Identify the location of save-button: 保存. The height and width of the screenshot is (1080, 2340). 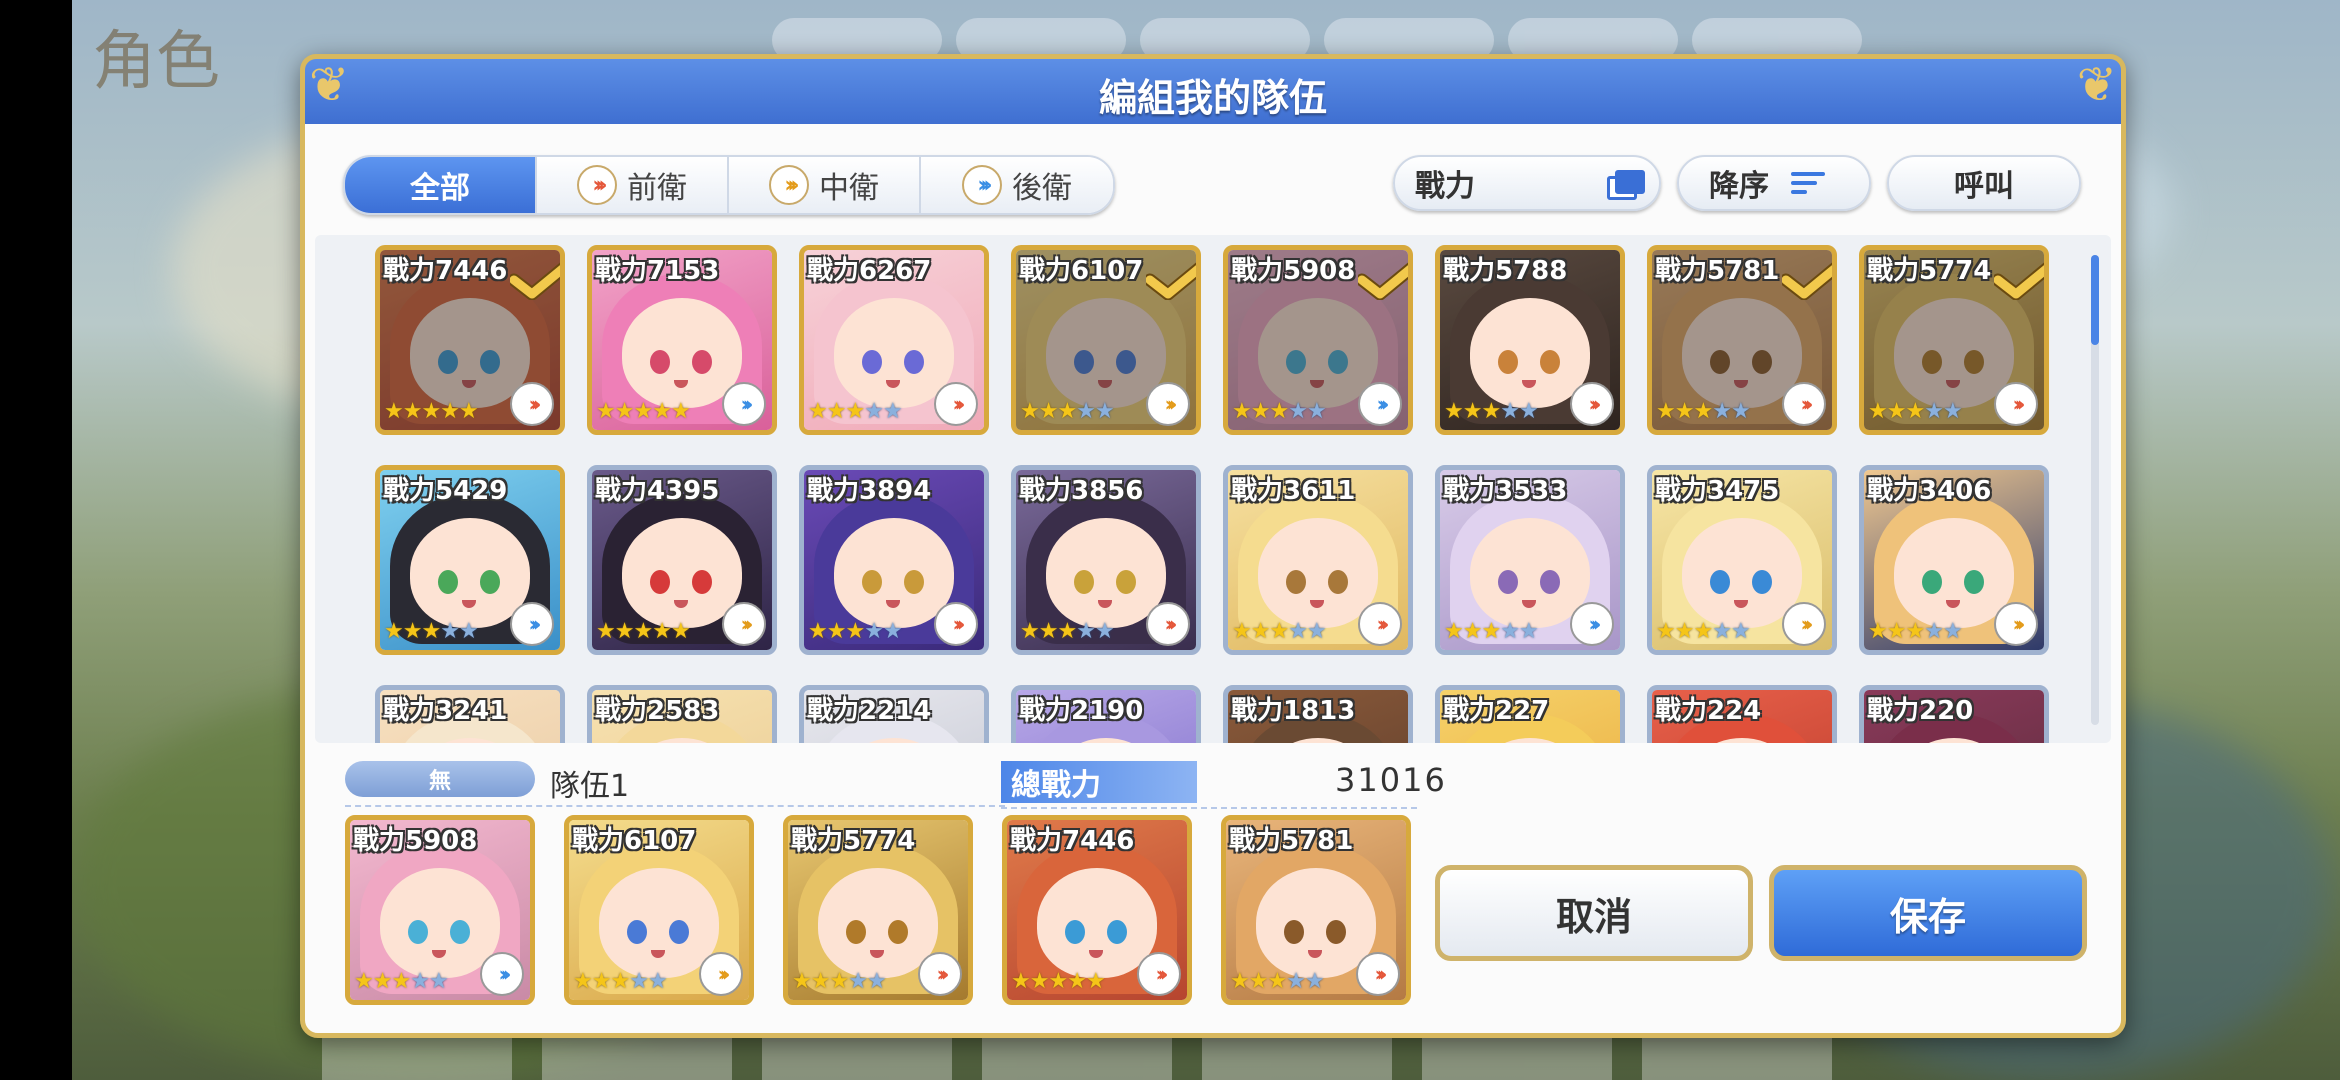
(1928, 913).